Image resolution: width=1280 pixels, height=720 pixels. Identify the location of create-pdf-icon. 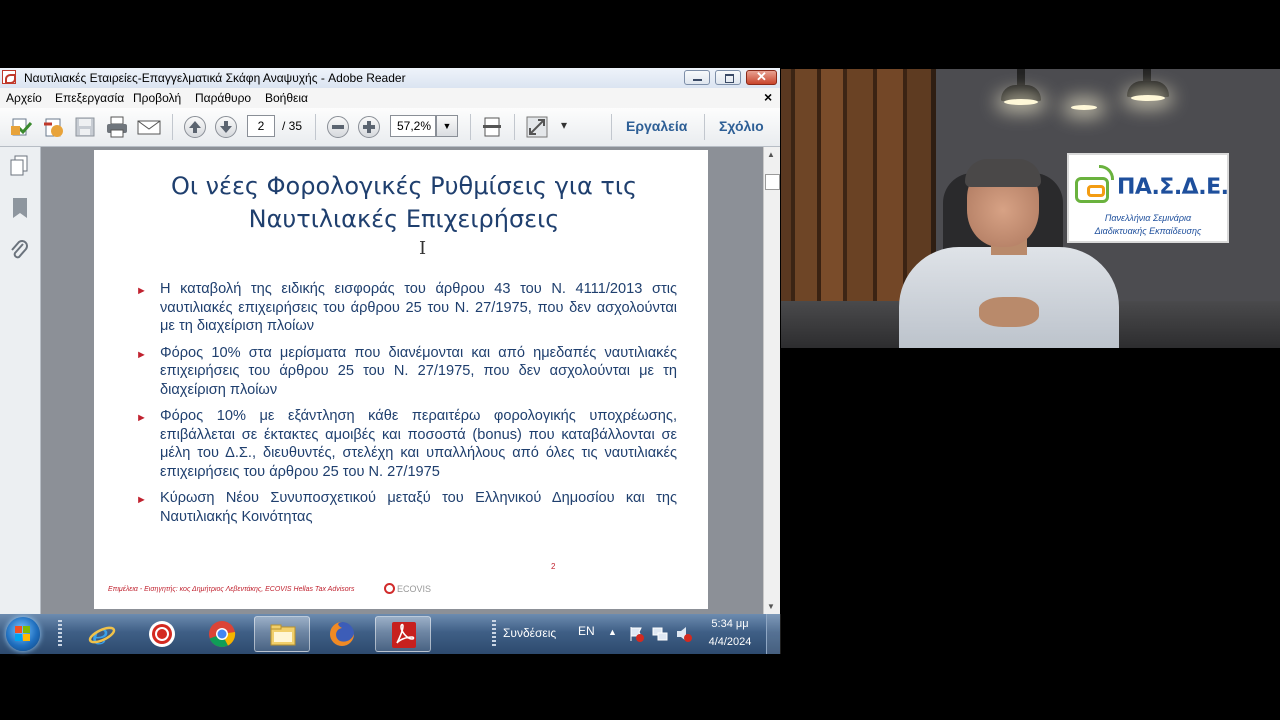
(21, 127).